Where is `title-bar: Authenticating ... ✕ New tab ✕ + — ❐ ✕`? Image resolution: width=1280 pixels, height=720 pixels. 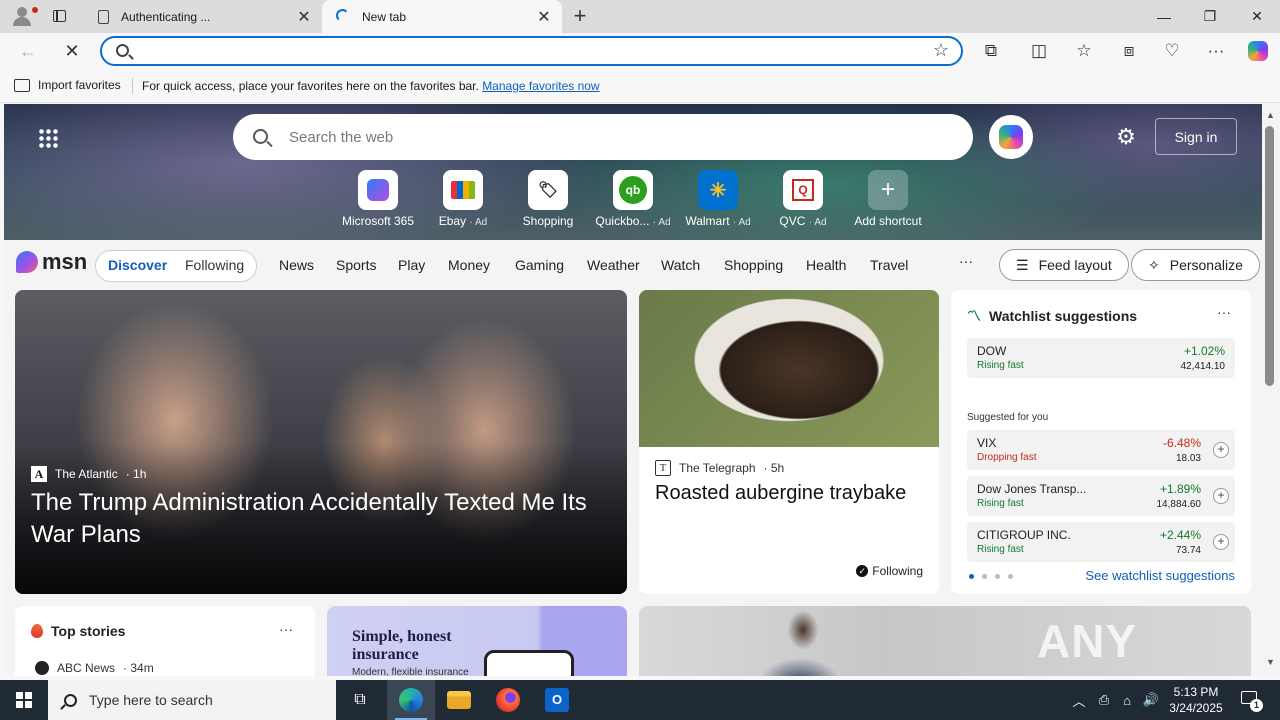 title-bar: Authenticating ... ✕ New tab ✕ + — ❐ ✕ is located at coordinates (640, 16).